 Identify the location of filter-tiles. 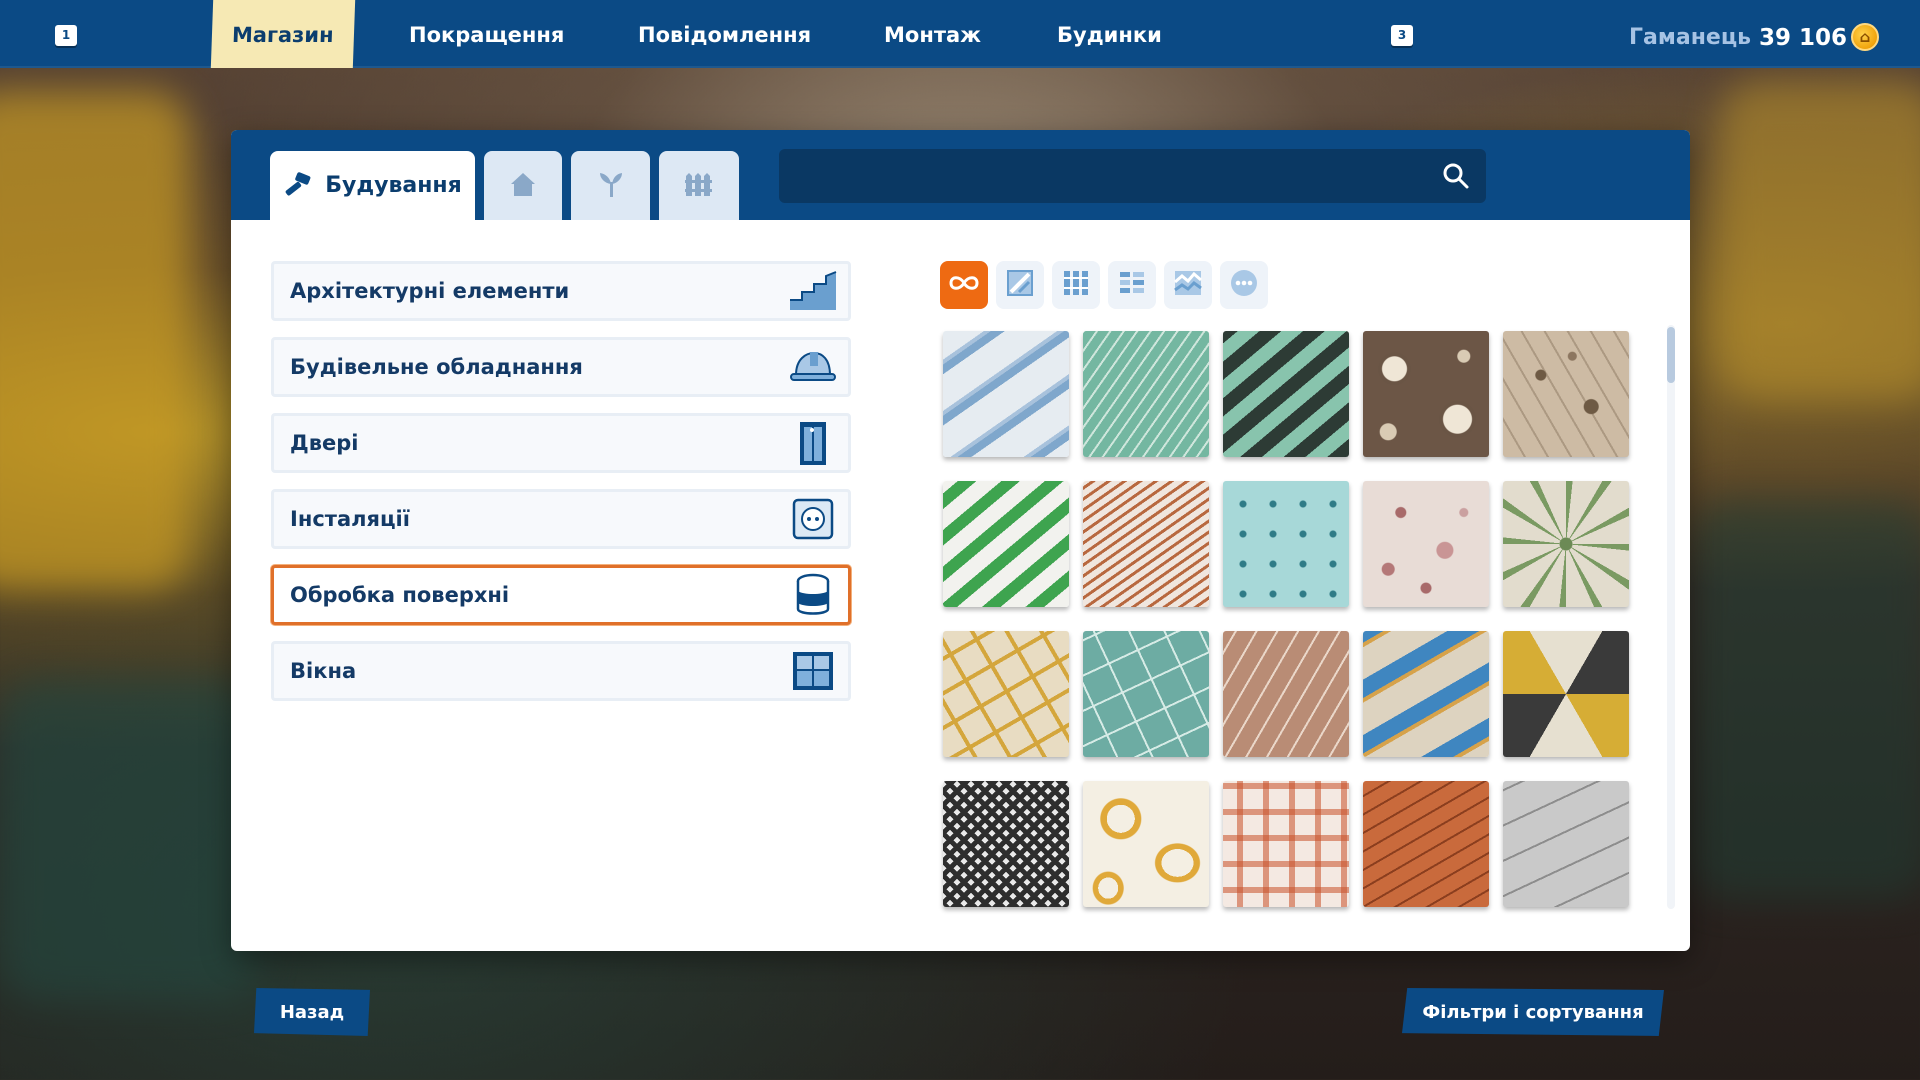
(1132, 285).